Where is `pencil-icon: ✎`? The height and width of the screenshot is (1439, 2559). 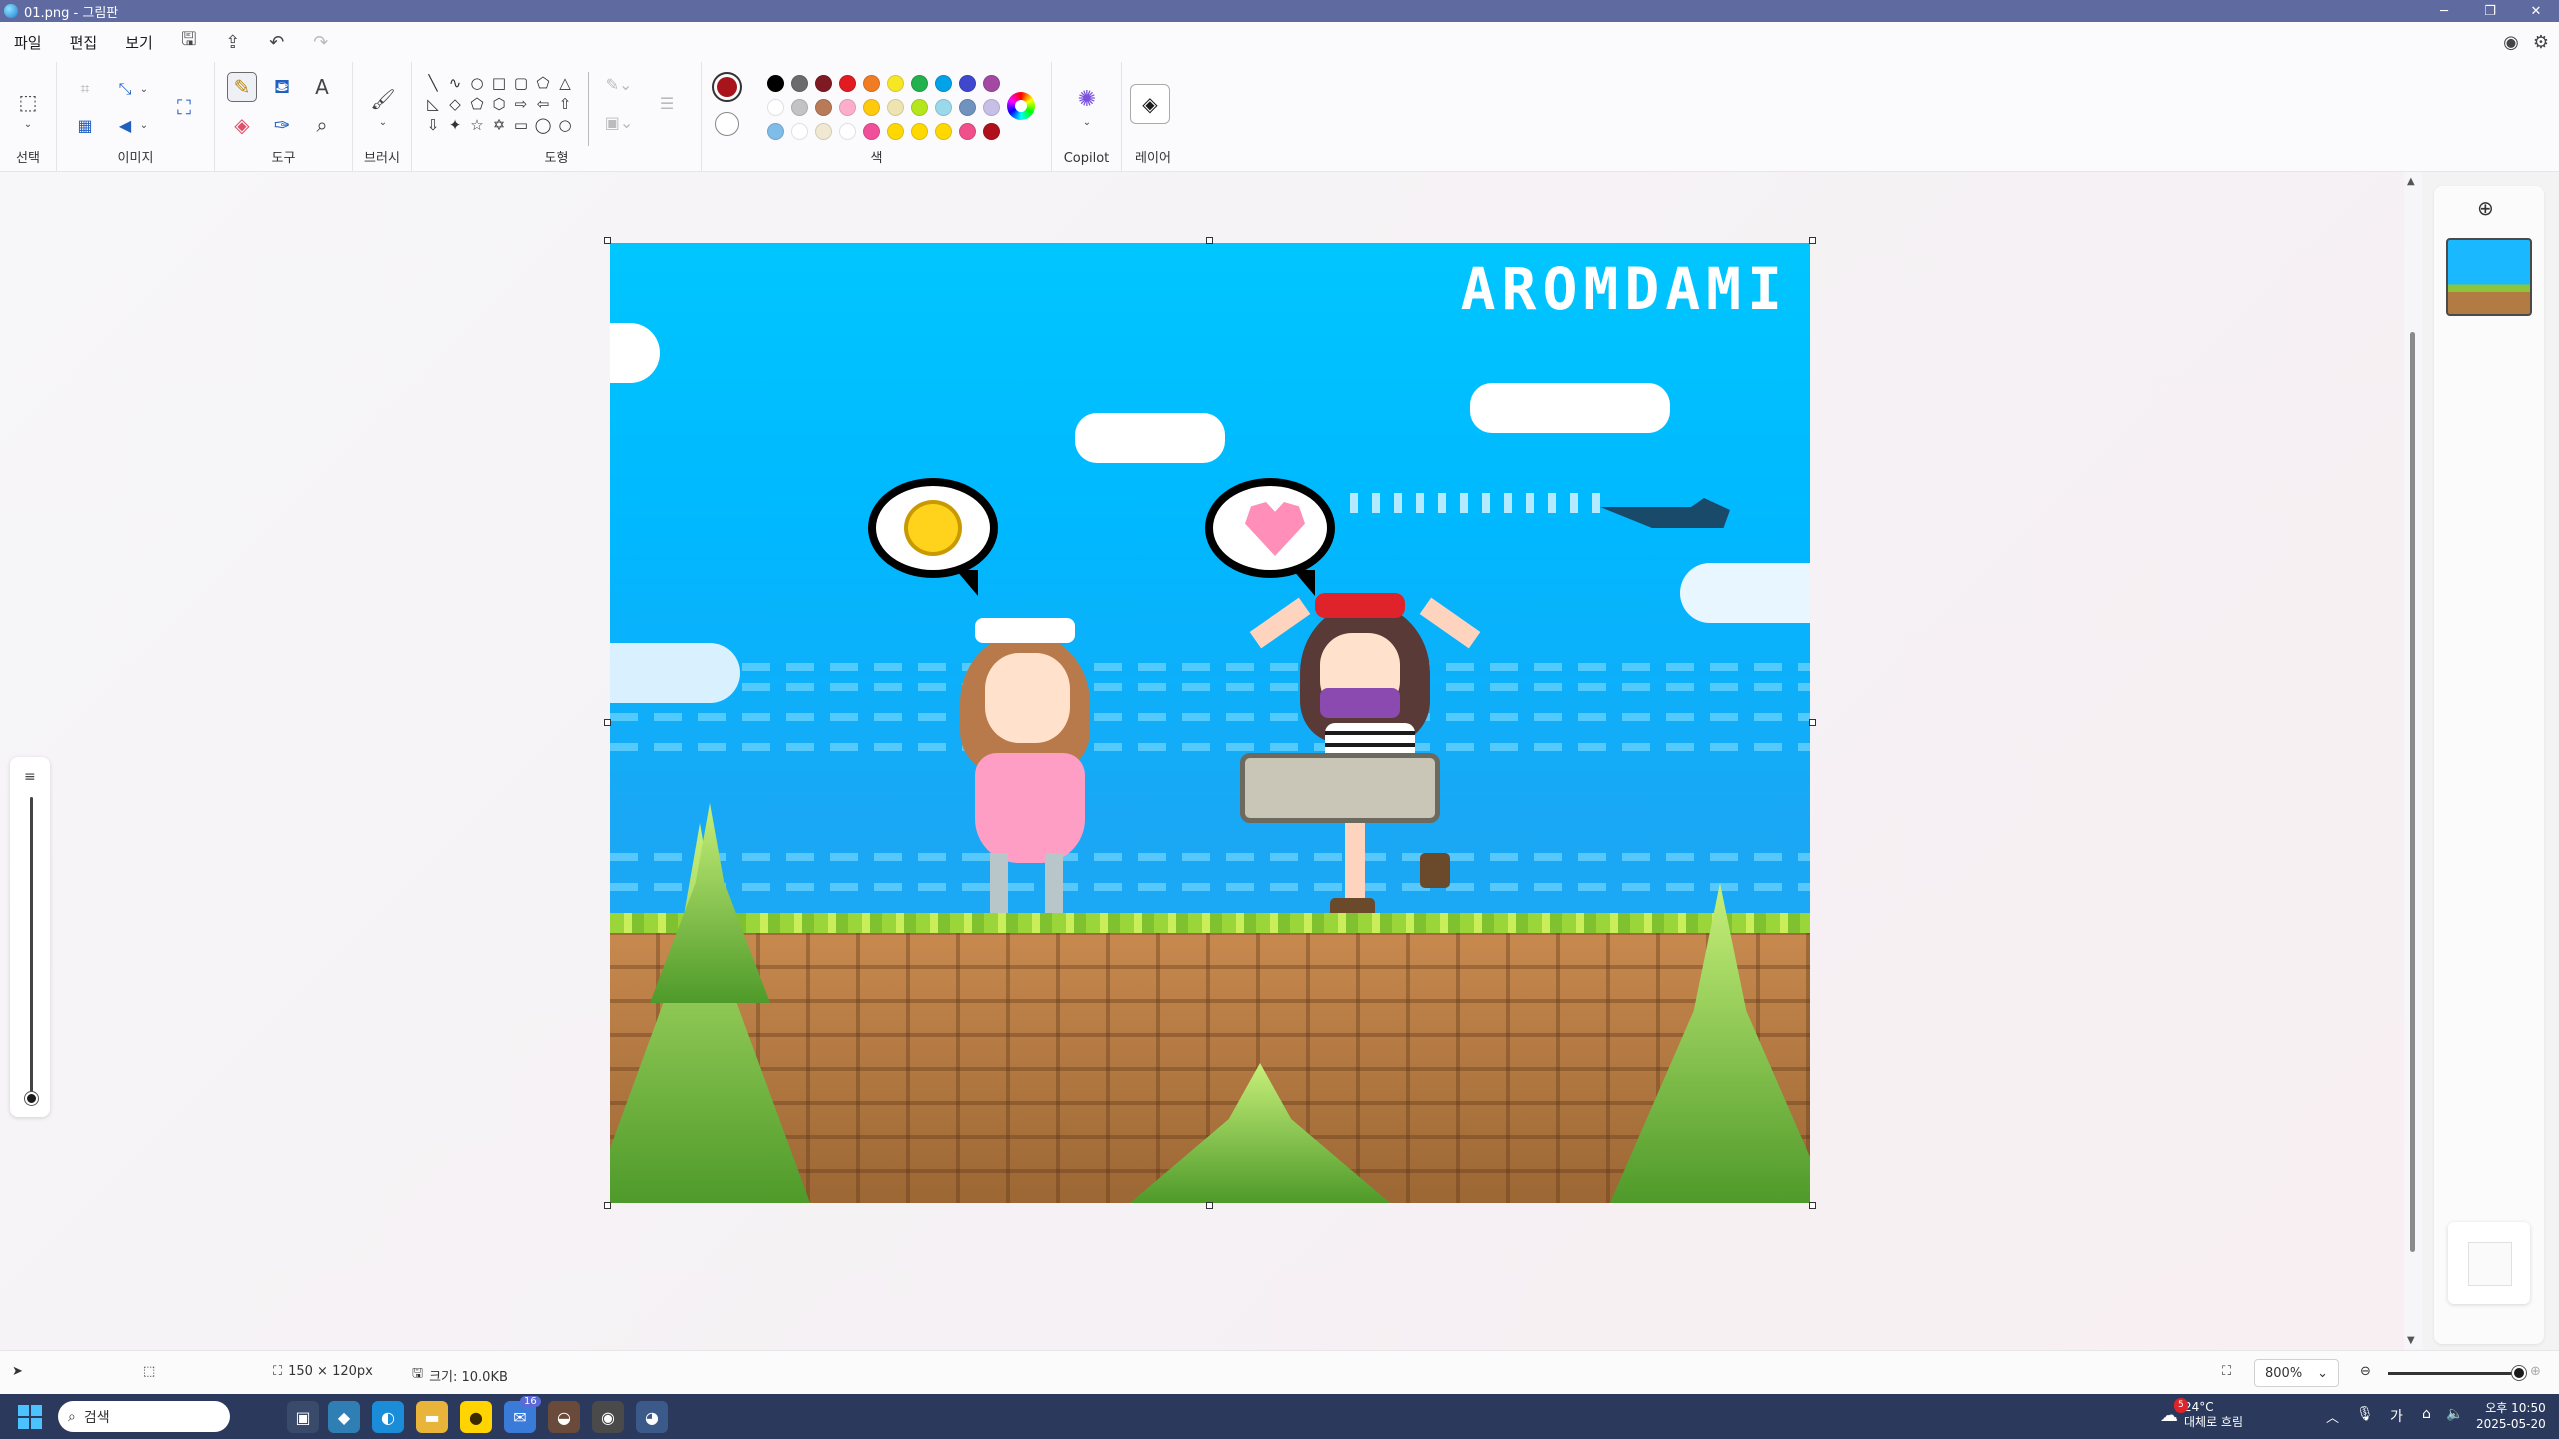 pencil-icon: ✎ is located at coordinates (242, 87).